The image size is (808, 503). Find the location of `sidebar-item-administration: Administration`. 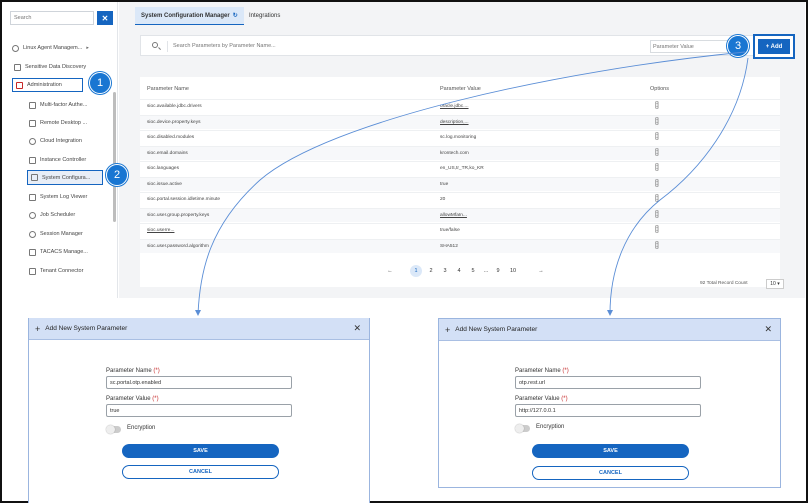

sidebar-item-administration: Administration is located at coordinates (47, 85).